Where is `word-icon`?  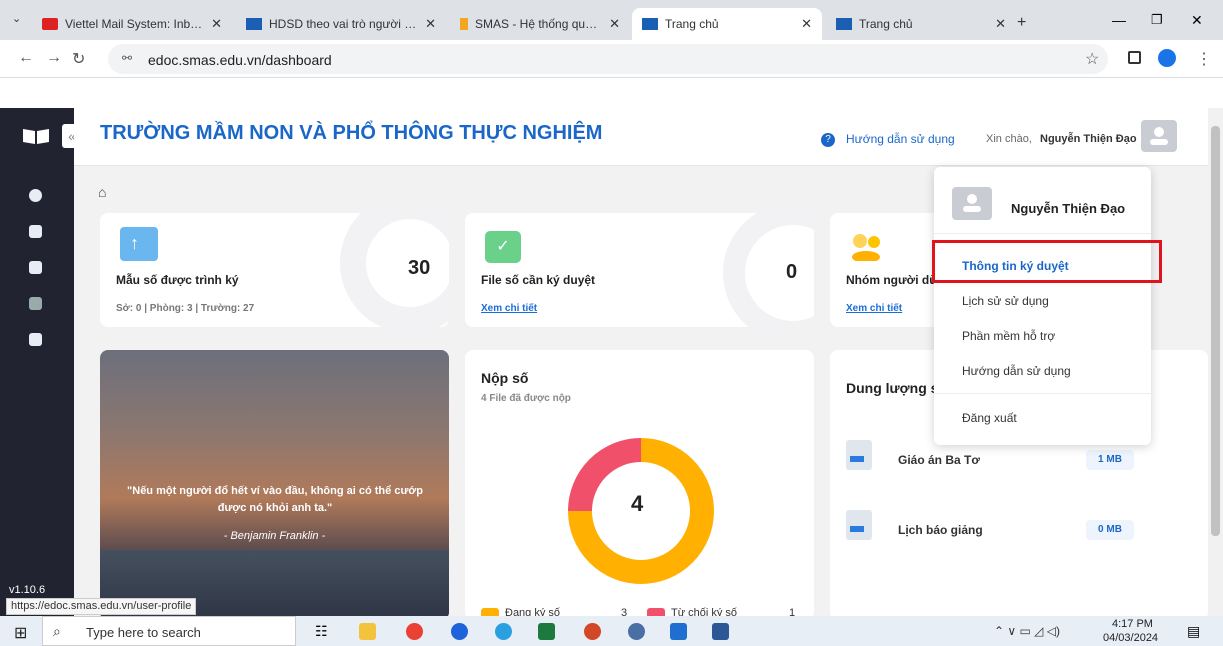 word-icon is located at coordinates (720, 631).